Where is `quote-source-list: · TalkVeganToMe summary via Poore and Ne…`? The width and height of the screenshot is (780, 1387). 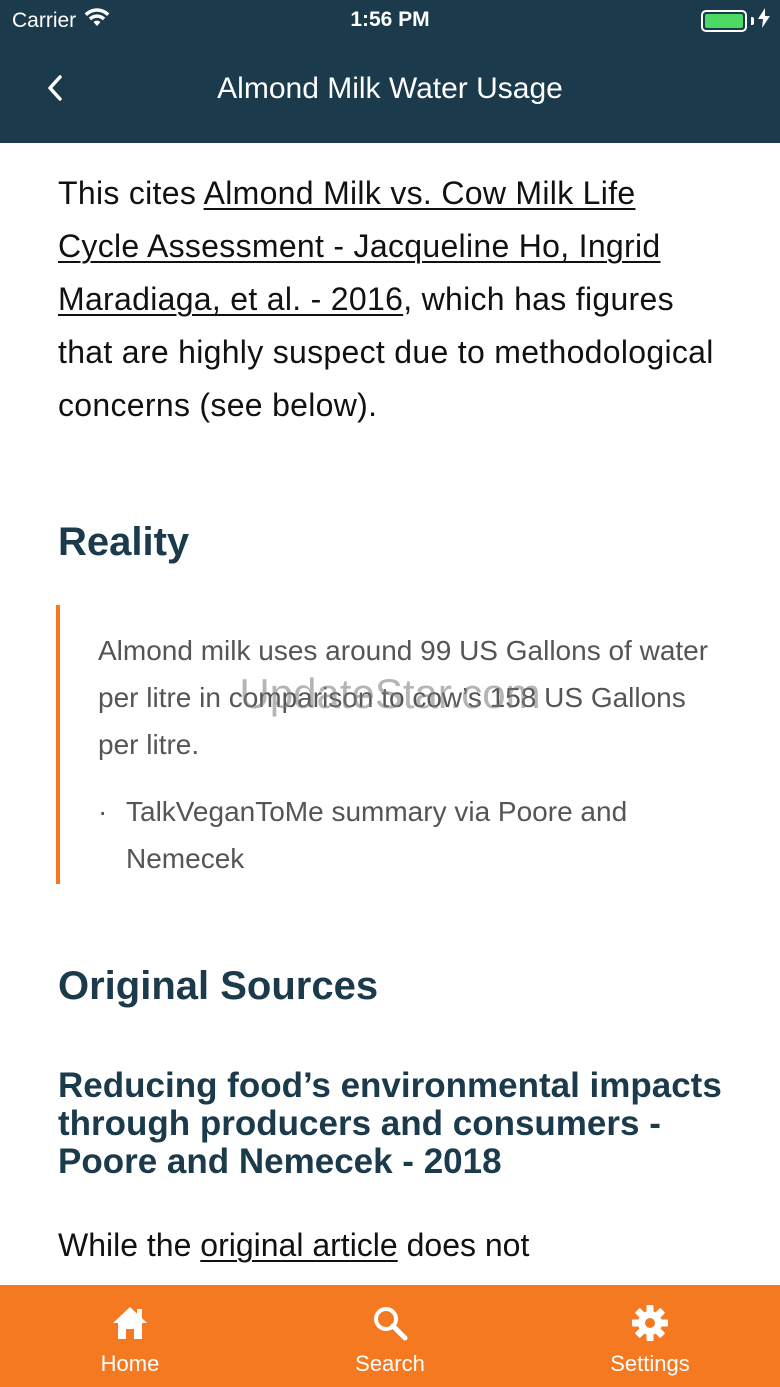
quote-source-list: · TalkVeganToMe summary via Poore and Ne… is located at coordinates (410, 835).